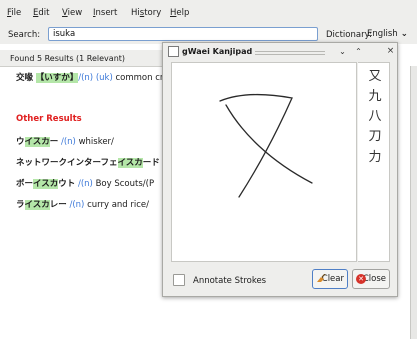  What do you see at coordinates (67, 163) in the screenshot?
I see `result-word-prefix: ネットワークインターフェ` at bounding box center [67, 163].